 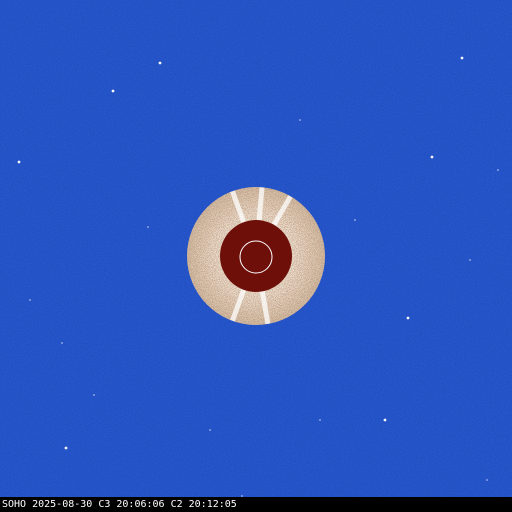 I want to click on occulter-disk, so click(x=256, y=256).